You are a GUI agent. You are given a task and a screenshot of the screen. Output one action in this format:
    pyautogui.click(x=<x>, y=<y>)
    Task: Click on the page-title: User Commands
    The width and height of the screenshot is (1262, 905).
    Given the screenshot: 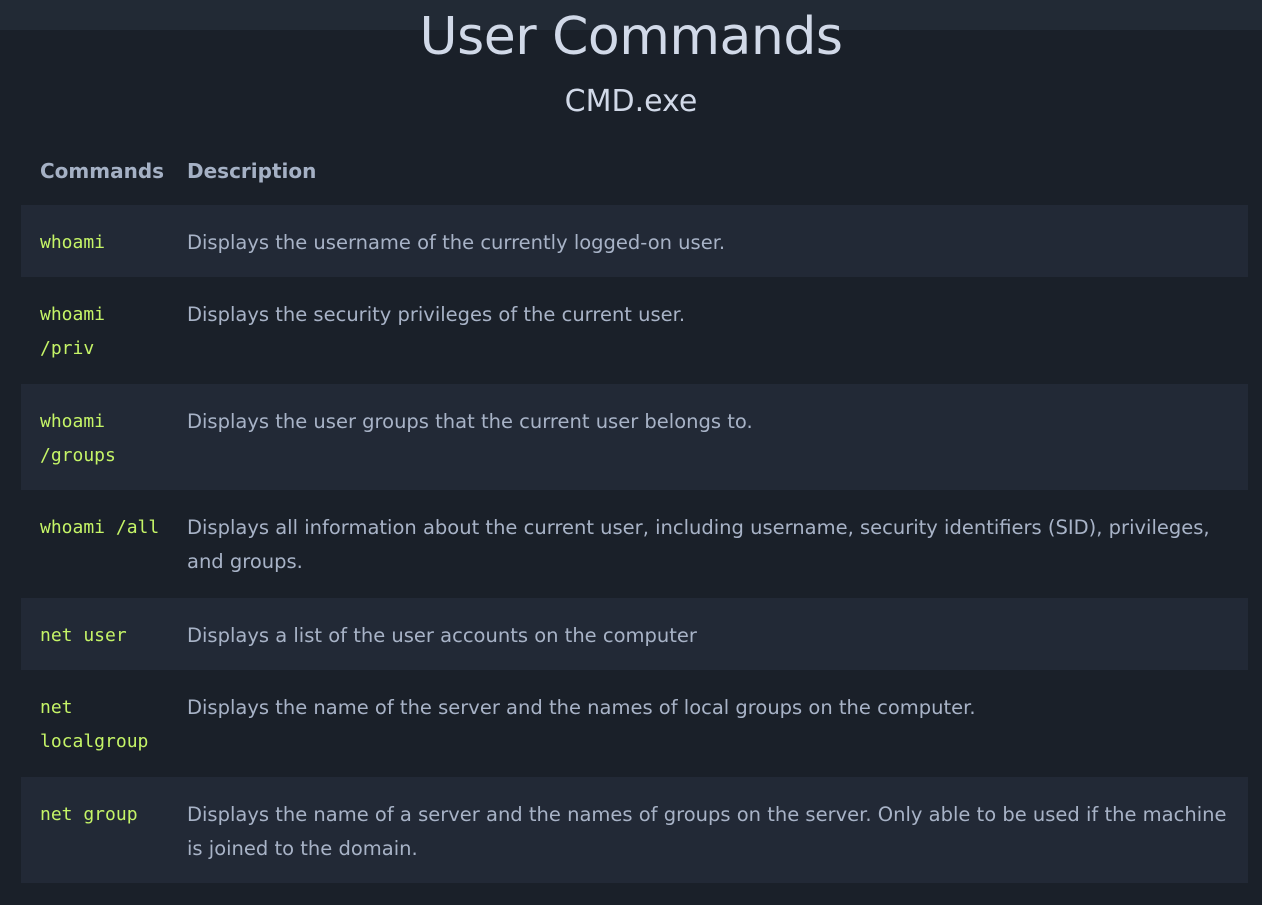 What is the action you would take?
    pyautogui.click(x=631, y=37)
    